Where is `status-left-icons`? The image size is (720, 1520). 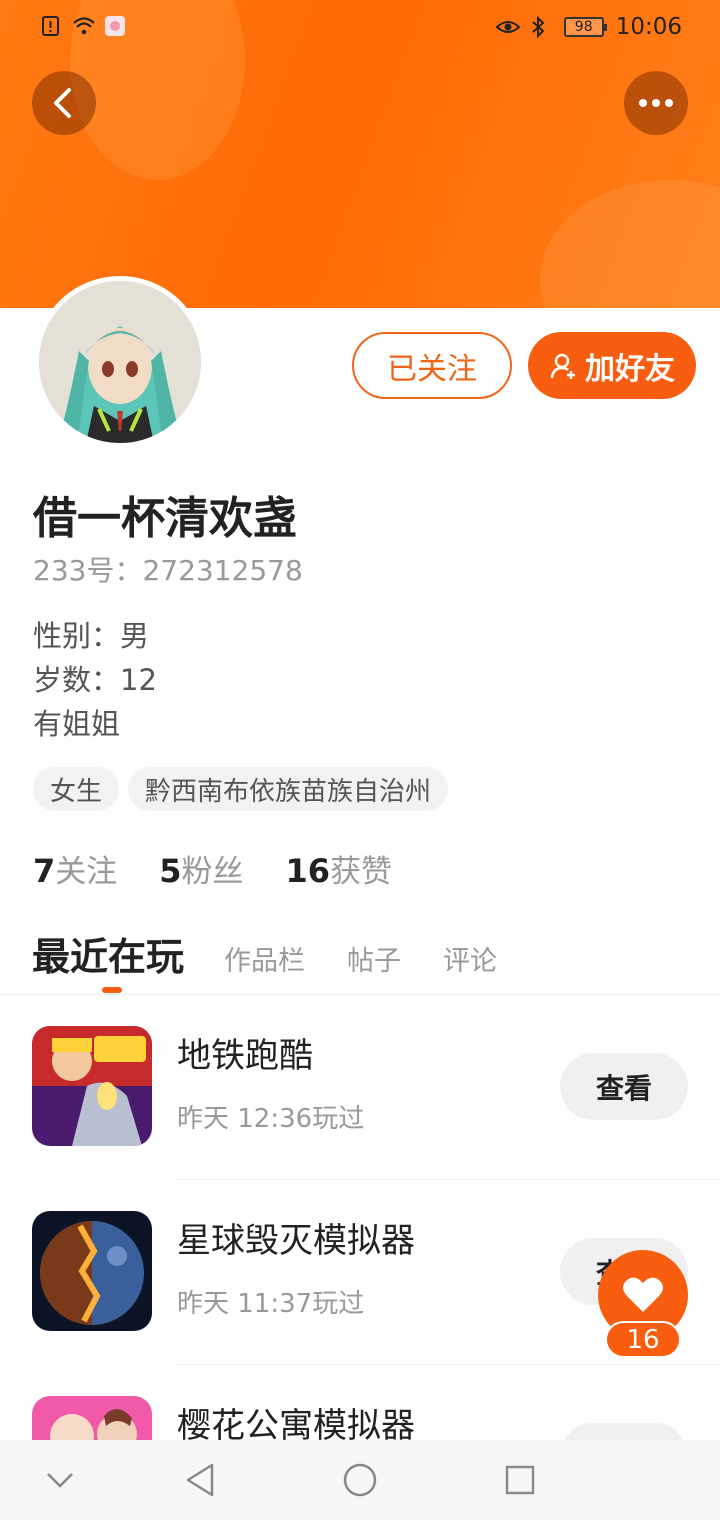
status-left-icons is located at coordinates (83, 26).